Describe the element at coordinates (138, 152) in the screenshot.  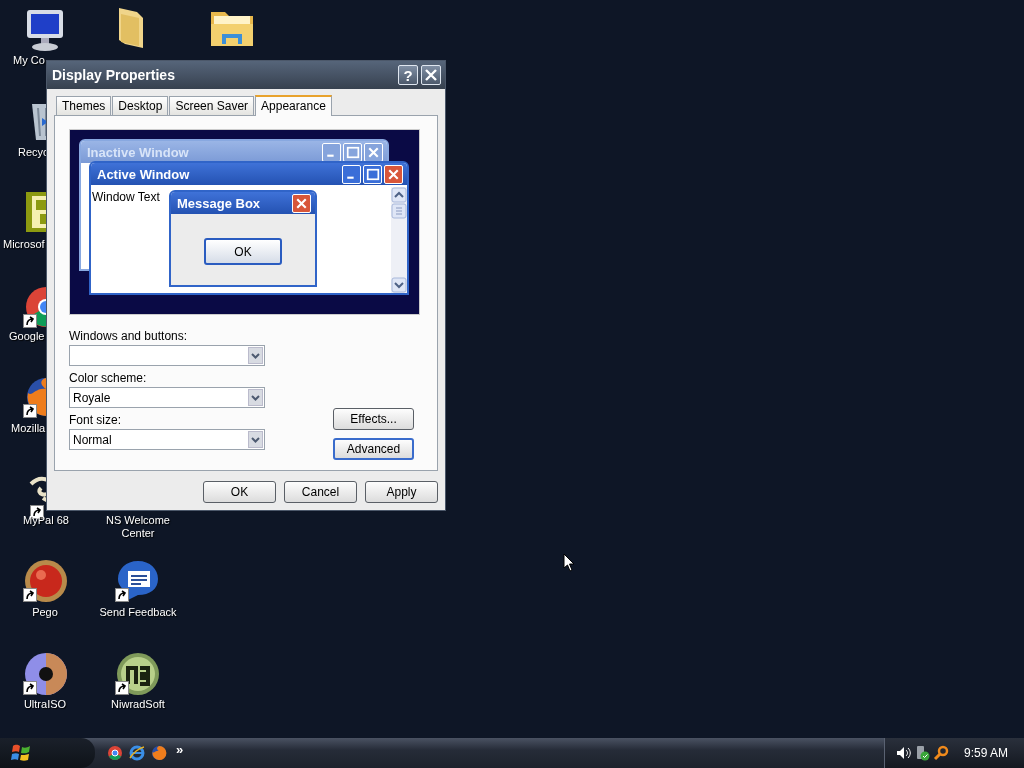
I see `window-title: Inactive Window` at that location.